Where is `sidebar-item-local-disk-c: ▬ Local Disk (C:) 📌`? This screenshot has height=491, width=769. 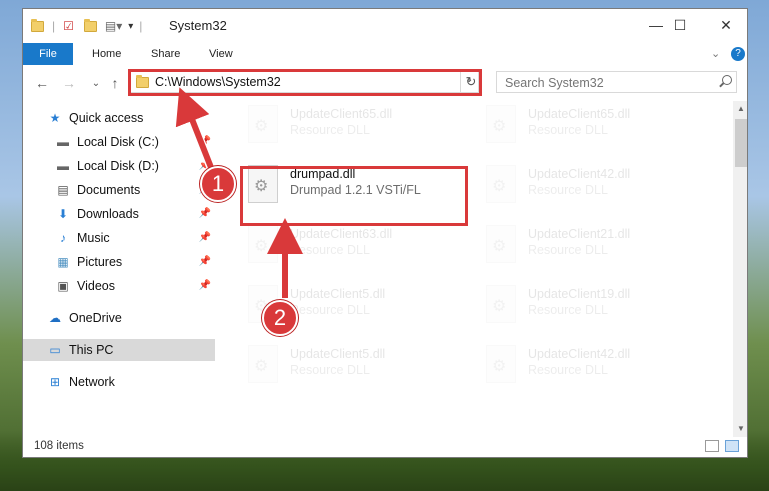 sidebar-item-local-disk-c: ▬ Local Disk (C:) 📌 is located at coordinates (119, 142).